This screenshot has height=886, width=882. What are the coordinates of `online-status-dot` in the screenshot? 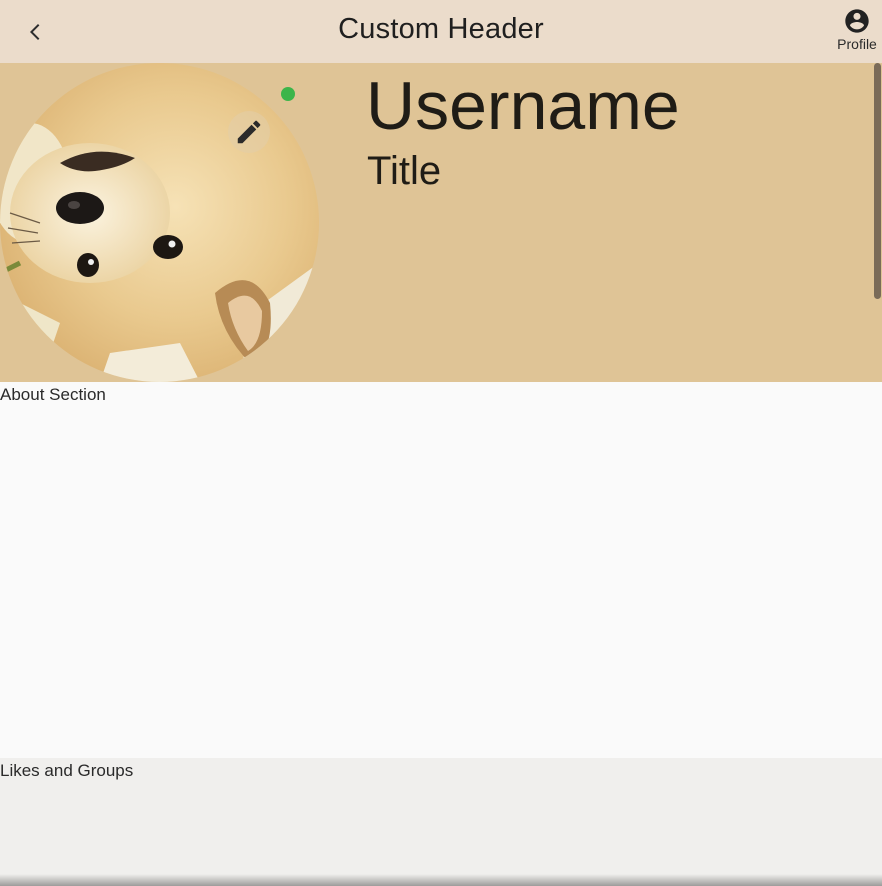 It's located at (288, 94).